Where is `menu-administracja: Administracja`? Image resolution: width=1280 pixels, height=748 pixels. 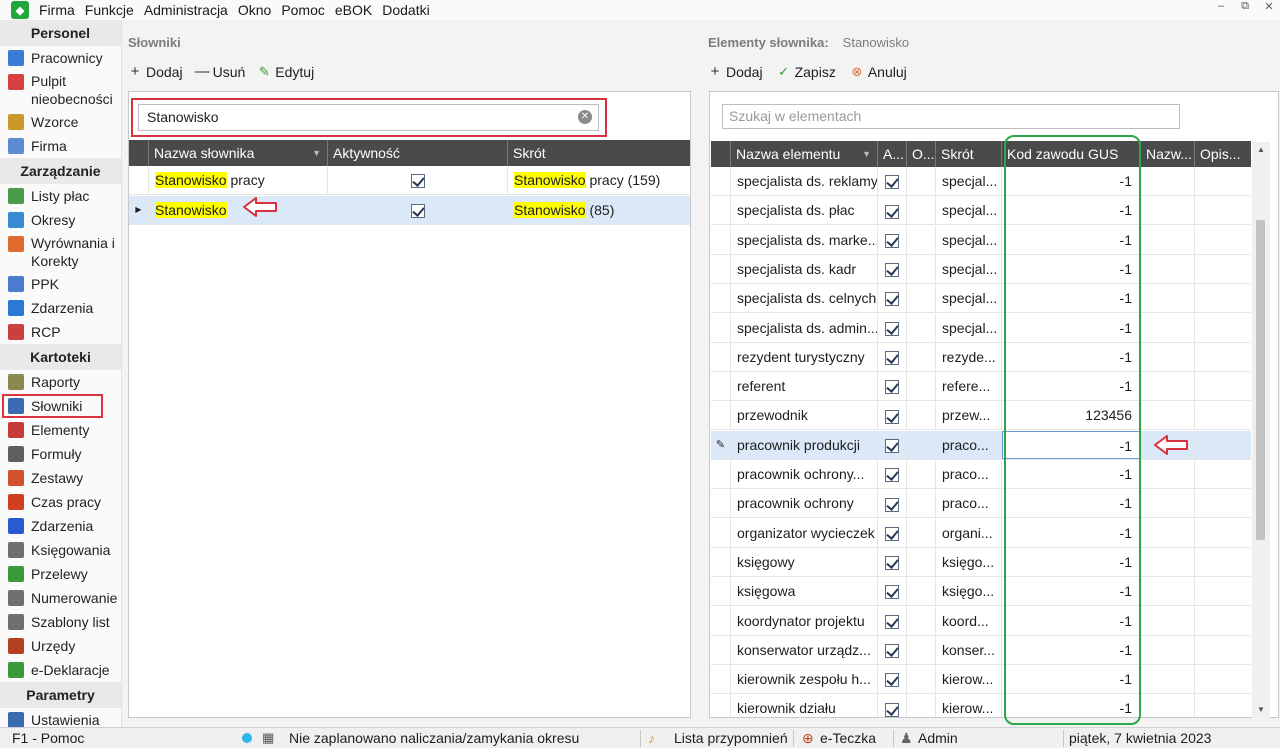 menu-administracja: Administracja is located at coordinates (187, 10).